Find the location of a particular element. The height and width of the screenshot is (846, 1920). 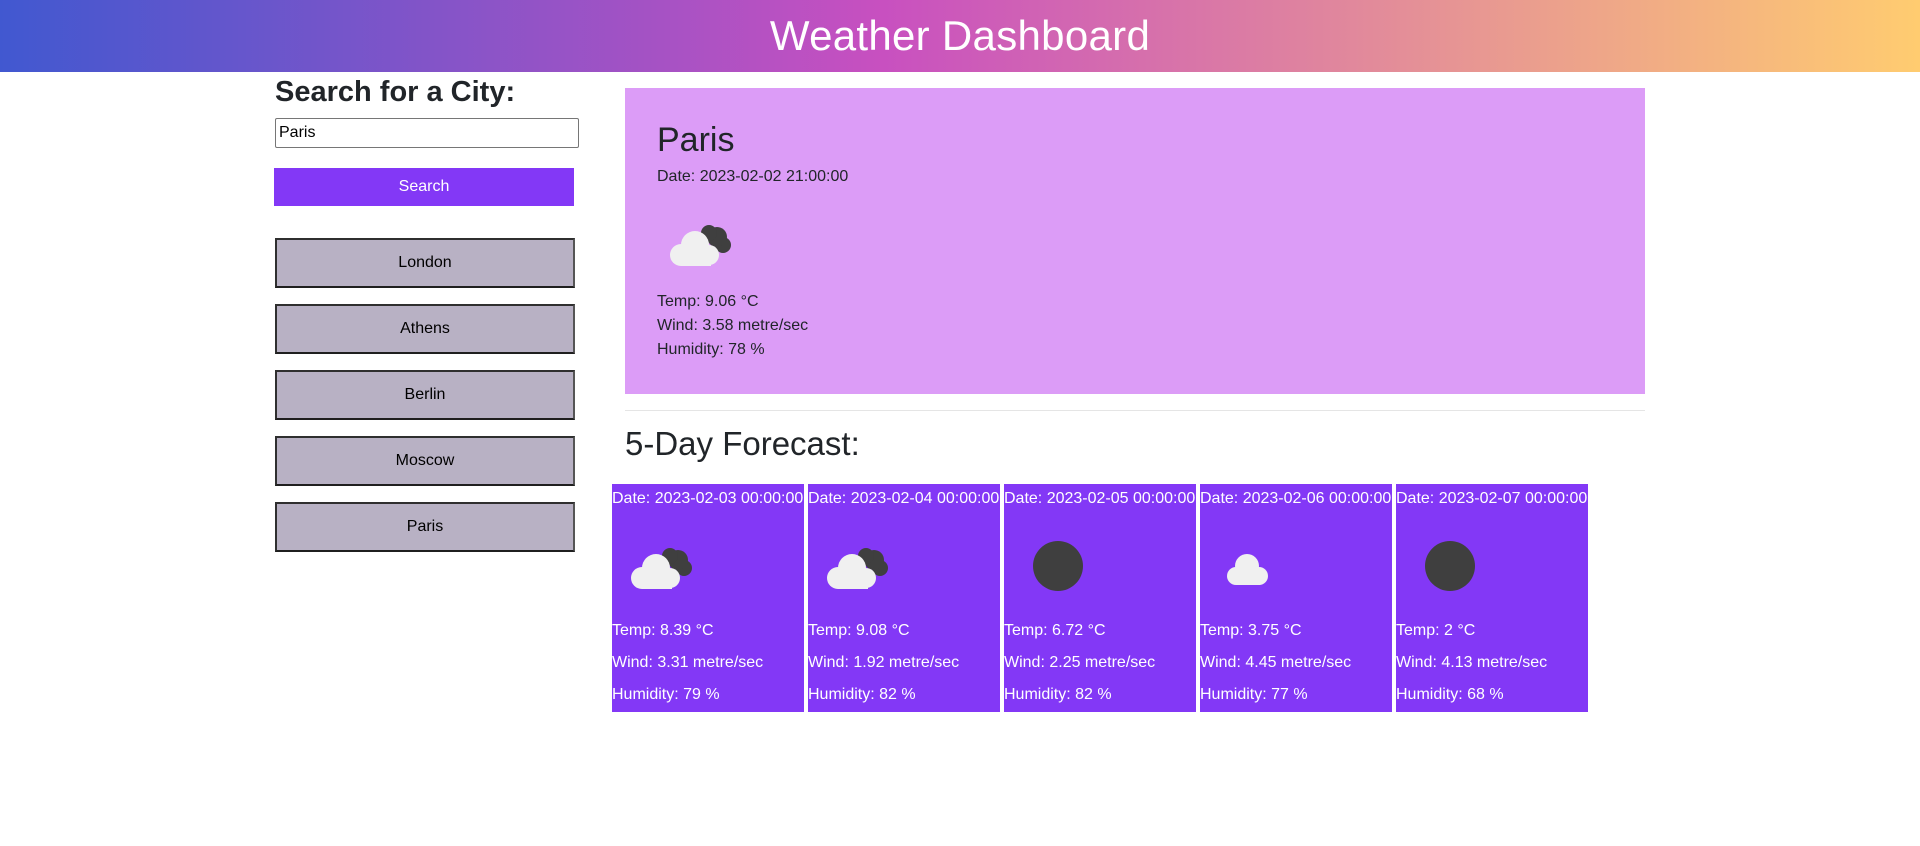

current-wind: Wind: 3.58 metre/sec is located at coordinates (733, 325).